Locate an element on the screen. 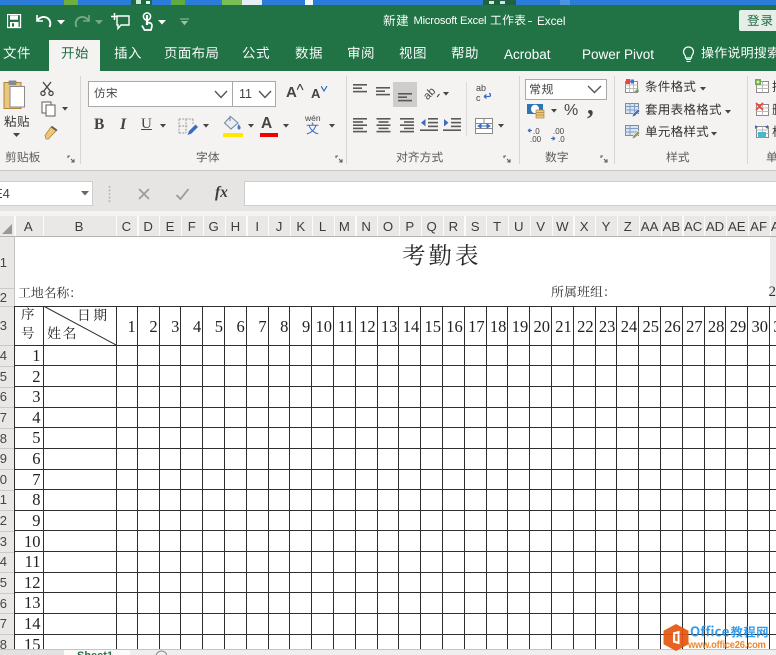 Image resolution: width=776 pixels, height=655 pixels. svg-text: .00 is located at coordinates (536, 138).